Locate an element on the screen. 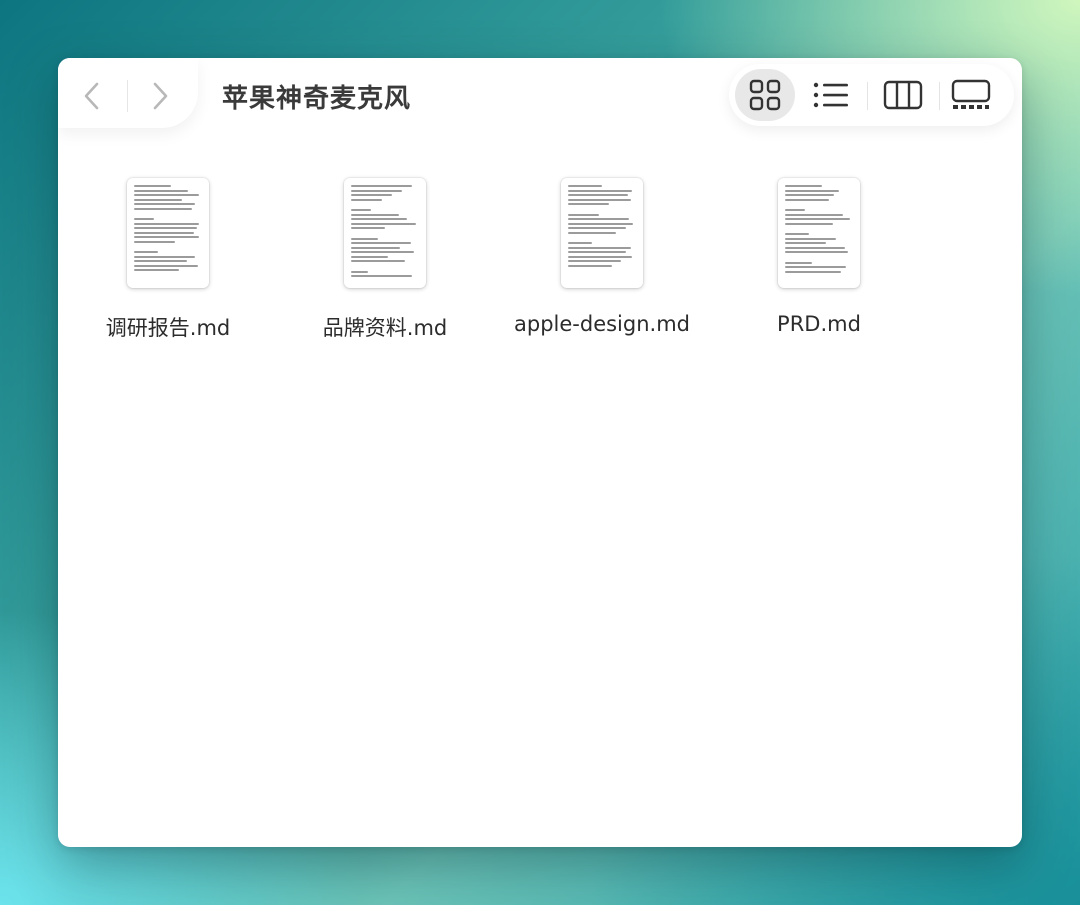  file-name: 调研报告.md is located at coordinates (168, 328).